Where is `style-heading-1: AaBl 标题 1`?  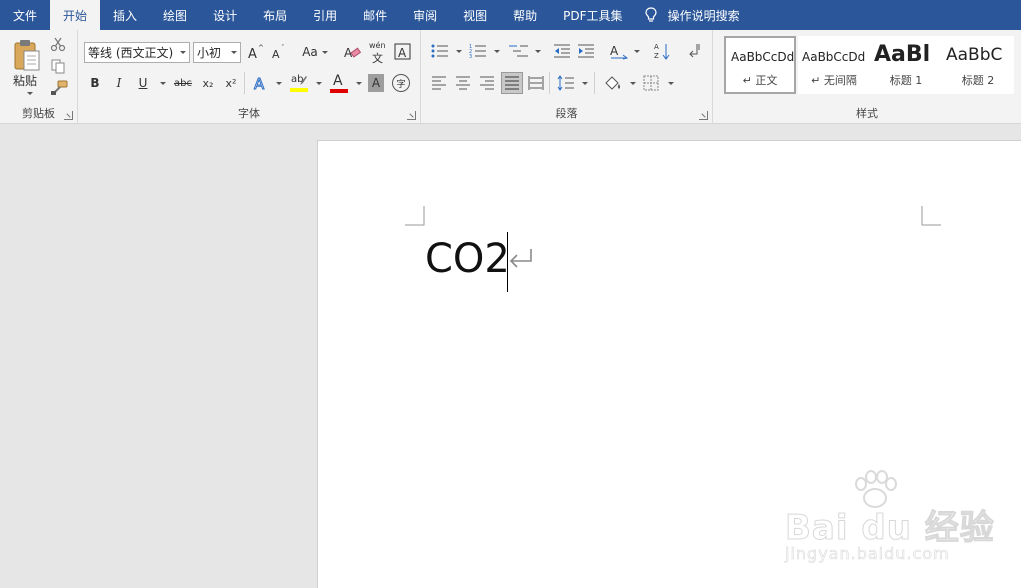 style-heading-1: AaBl 标题 1 is located at coordinates (906, 65).